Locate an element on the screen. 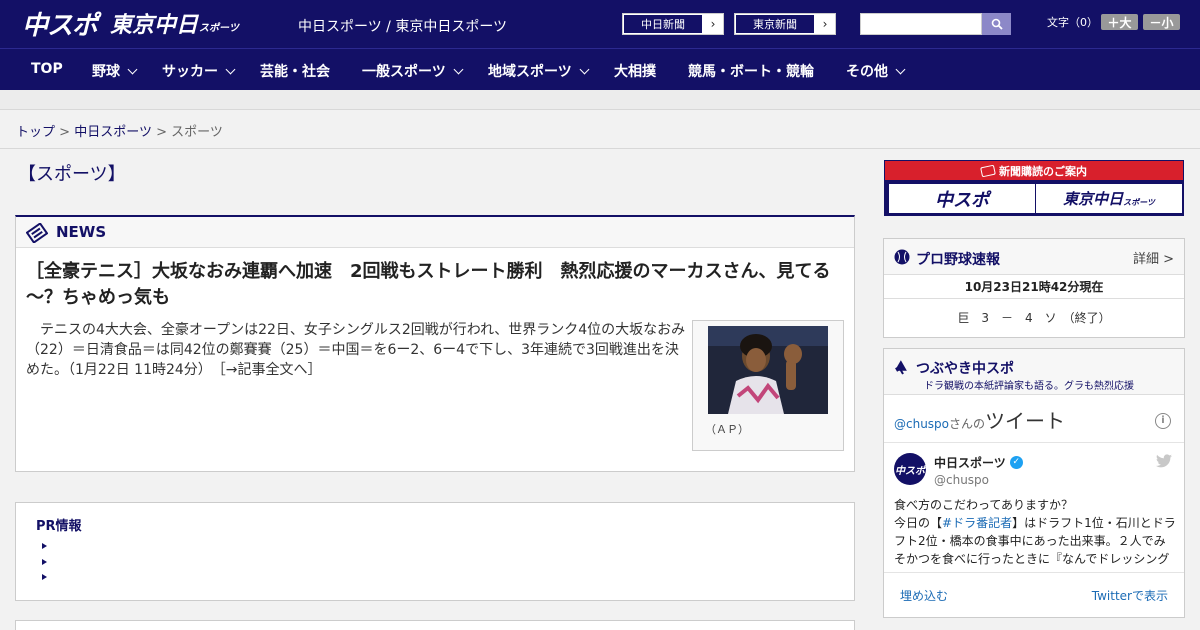 The width and height of the screenshot is (1200, 630). search-icon is located at coordinates (997, 24).